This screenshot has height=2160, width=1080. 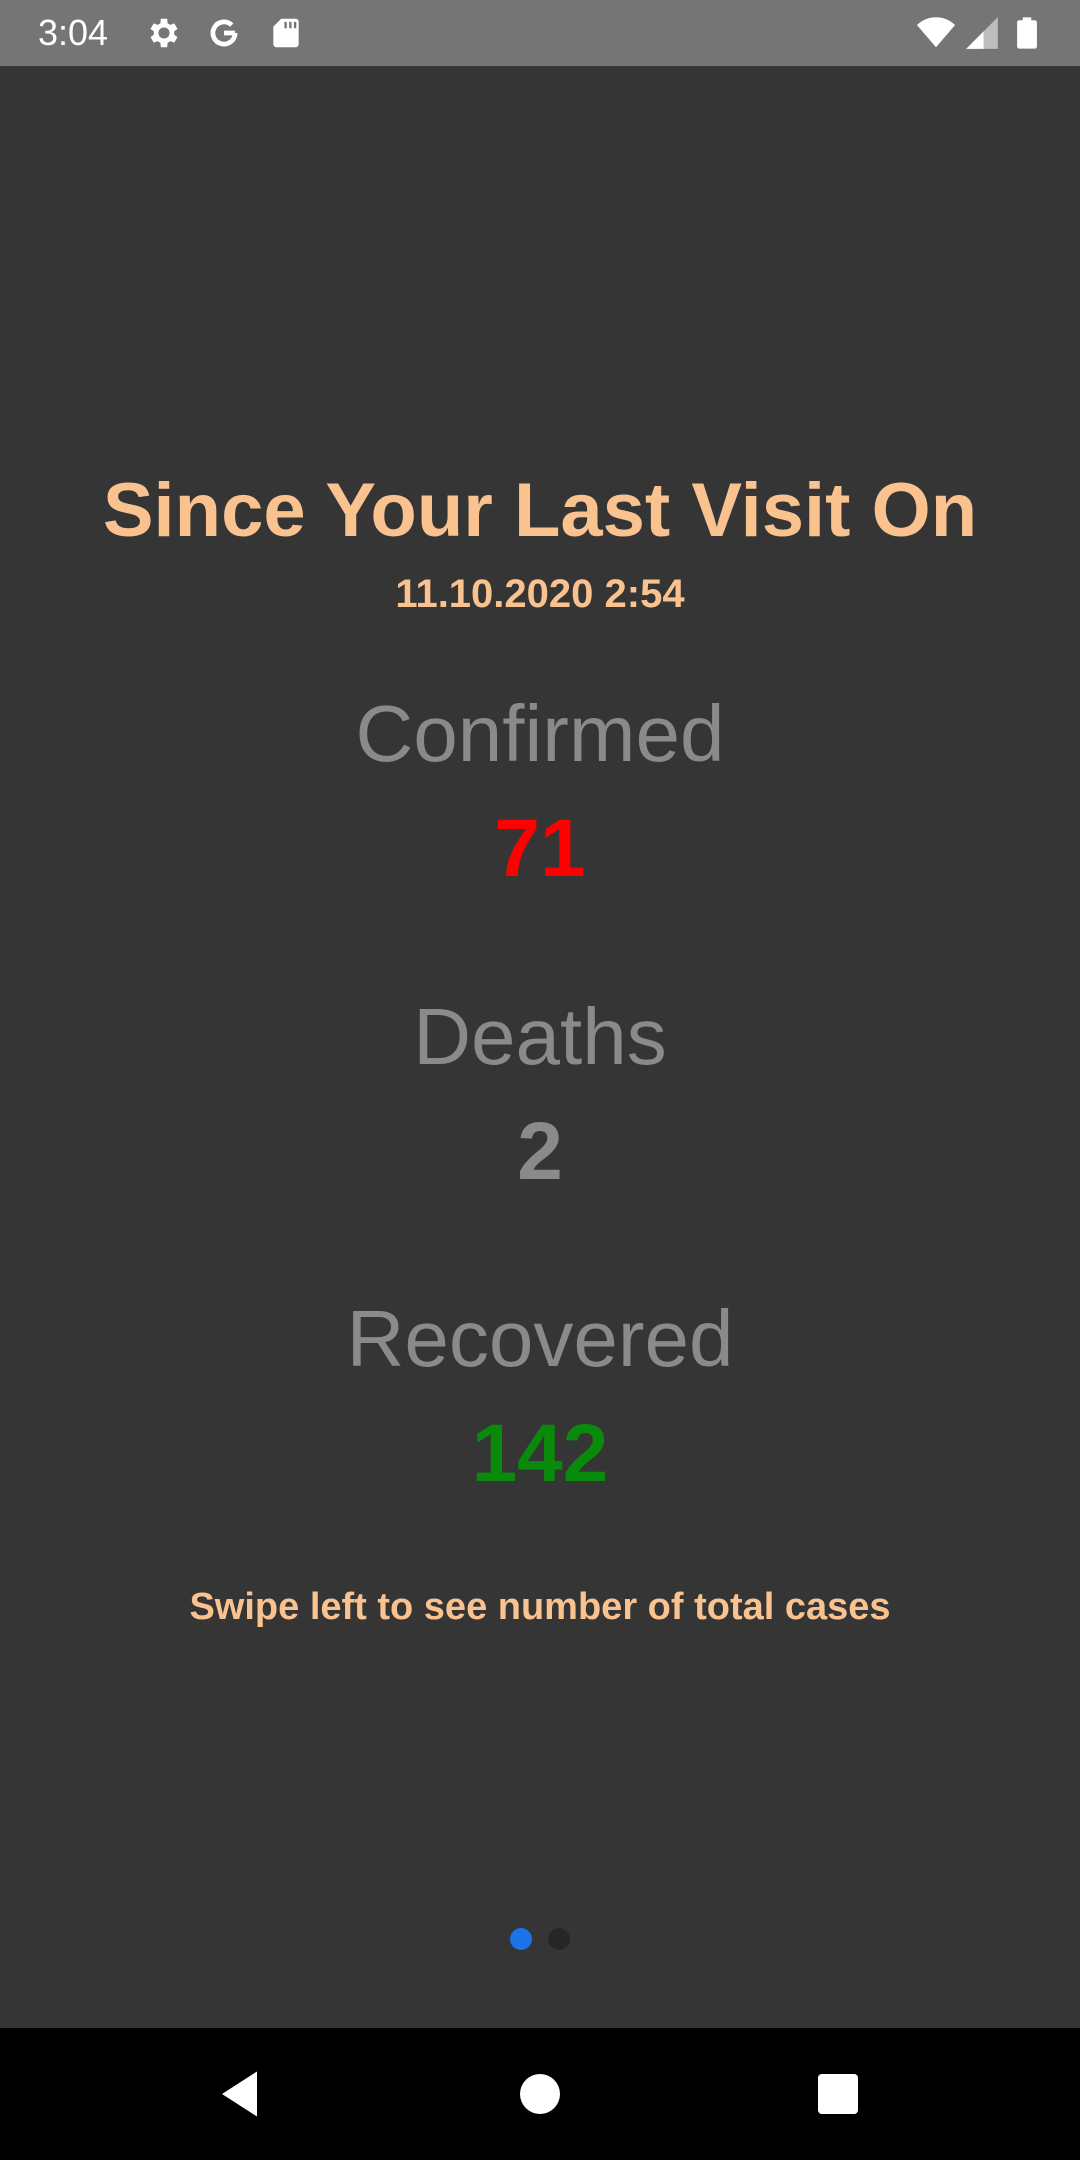 What do you see at coordinates (73, 32) in the screenshot?
I see `status-time: 3:04` at bounding box center [73, 32].